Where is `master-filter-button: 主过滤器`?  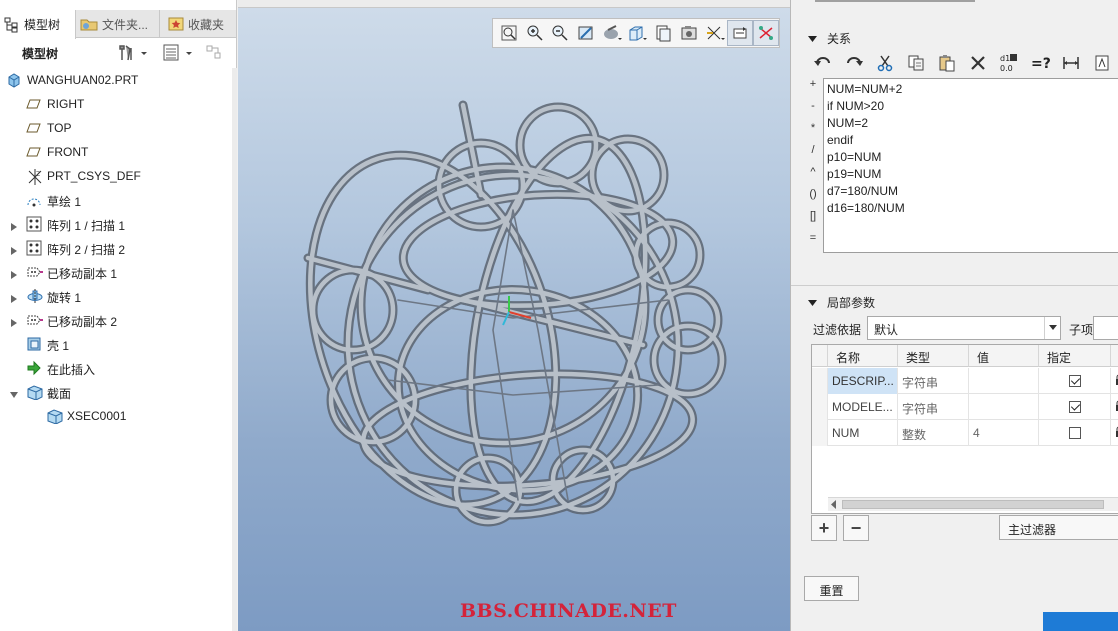 master-filter-button: 主过滤器 is located at coordinates (1058, 527).